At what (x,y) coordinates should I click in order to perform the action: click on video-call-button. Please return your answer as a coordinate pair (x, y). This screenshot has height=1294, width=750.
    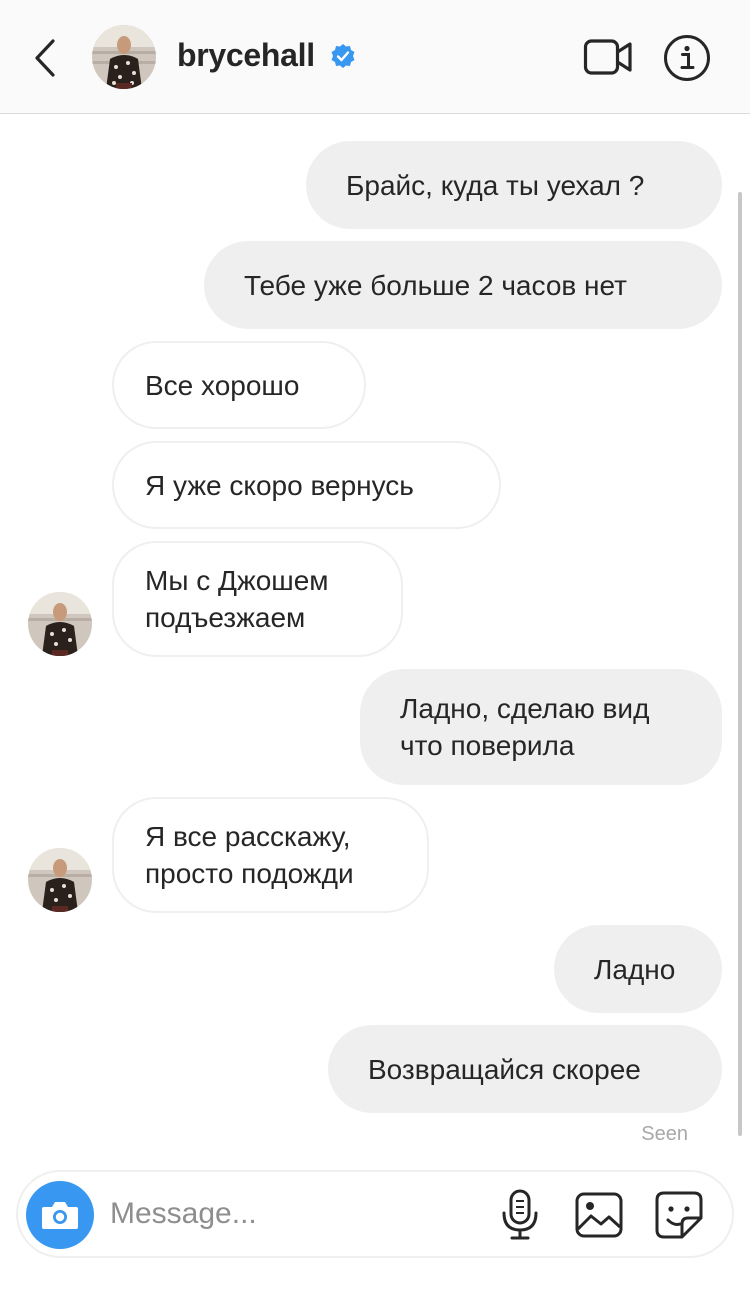
    Looking at the image, I should click on (608, 57).